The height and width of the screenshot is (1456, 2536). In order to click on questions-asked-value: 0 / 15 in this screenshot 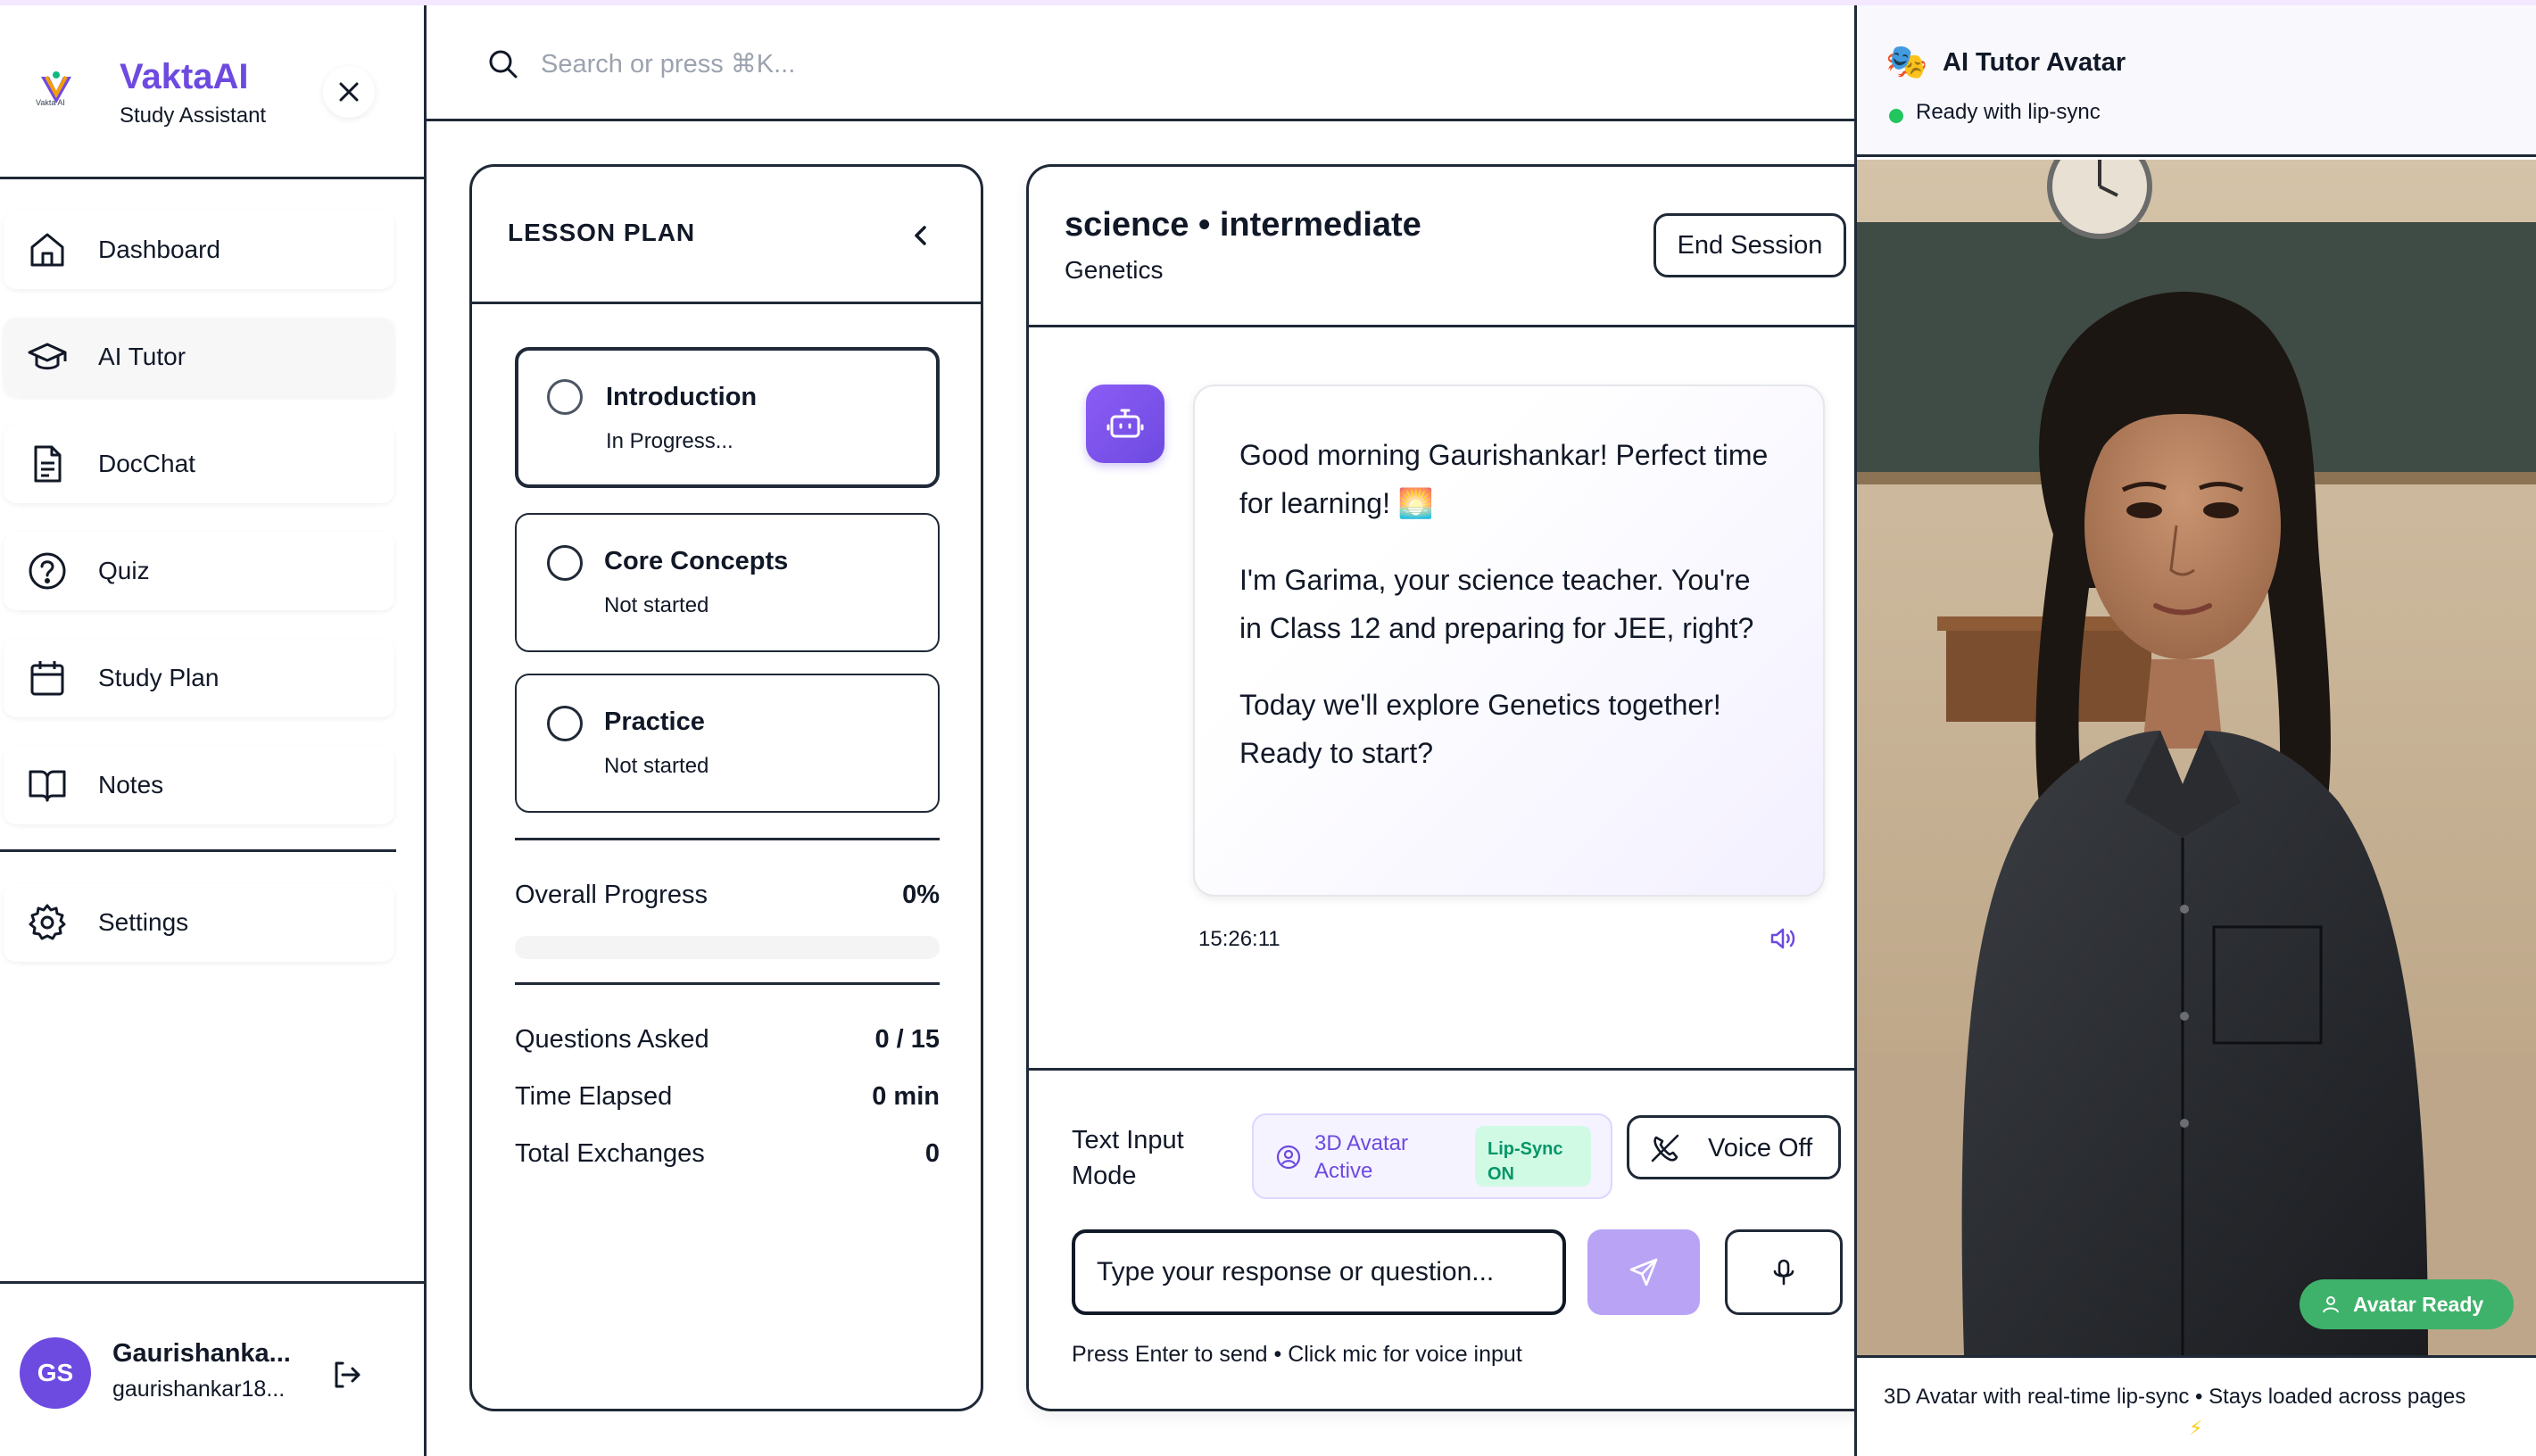, I will do `click(907, 1039)`.